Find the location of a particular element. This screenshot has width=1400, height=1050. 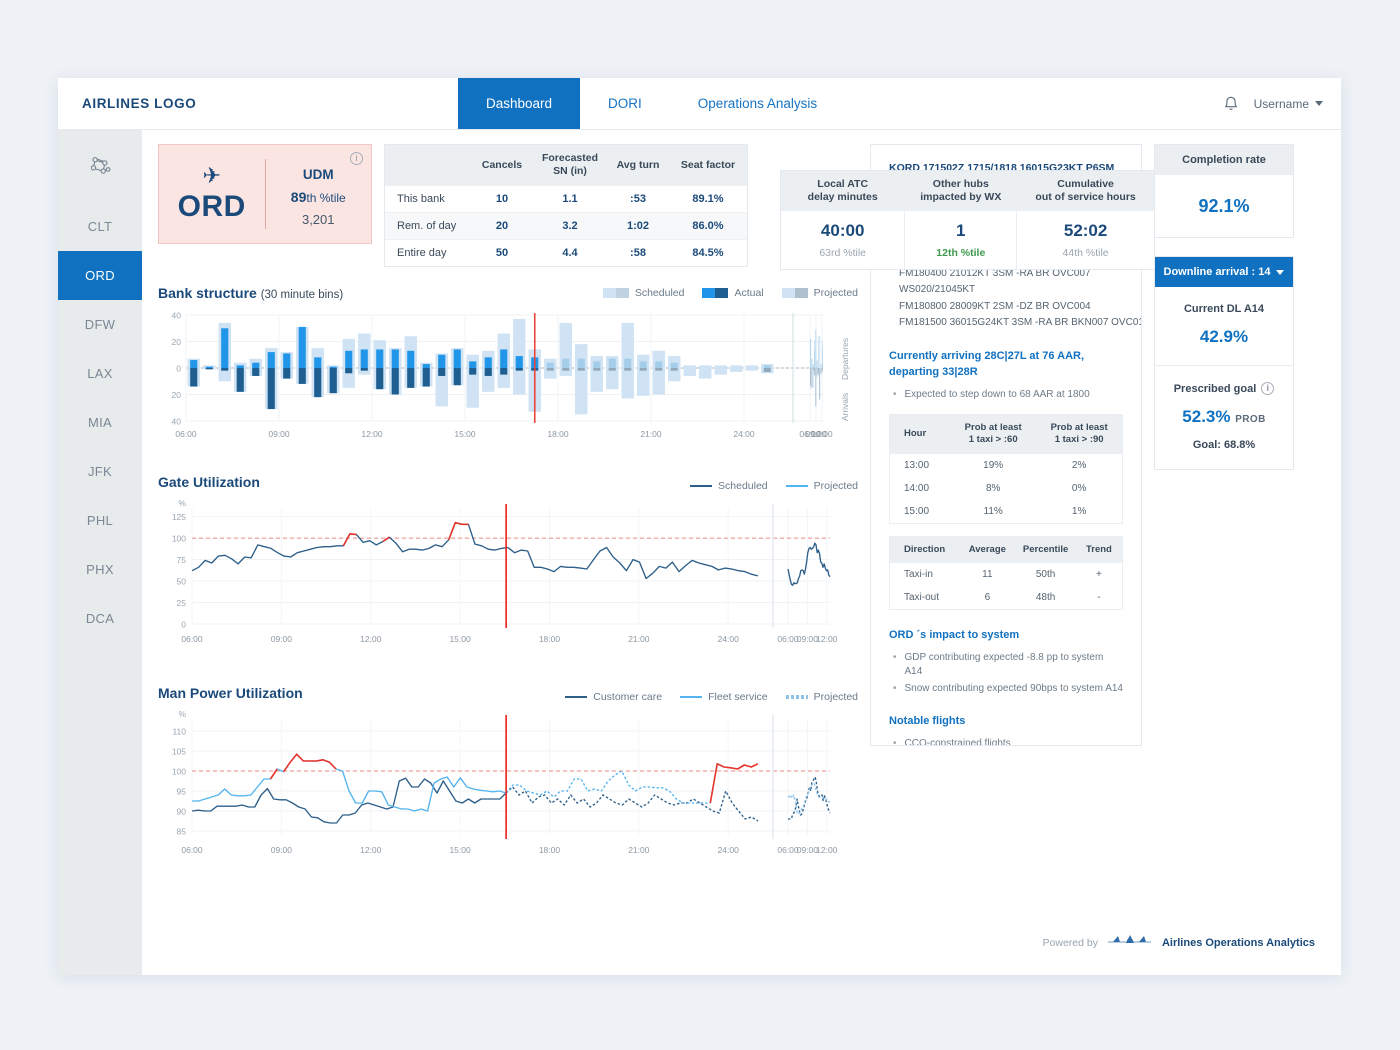

stats-cell-cancels: 50 is located at coordinates (502, 253).